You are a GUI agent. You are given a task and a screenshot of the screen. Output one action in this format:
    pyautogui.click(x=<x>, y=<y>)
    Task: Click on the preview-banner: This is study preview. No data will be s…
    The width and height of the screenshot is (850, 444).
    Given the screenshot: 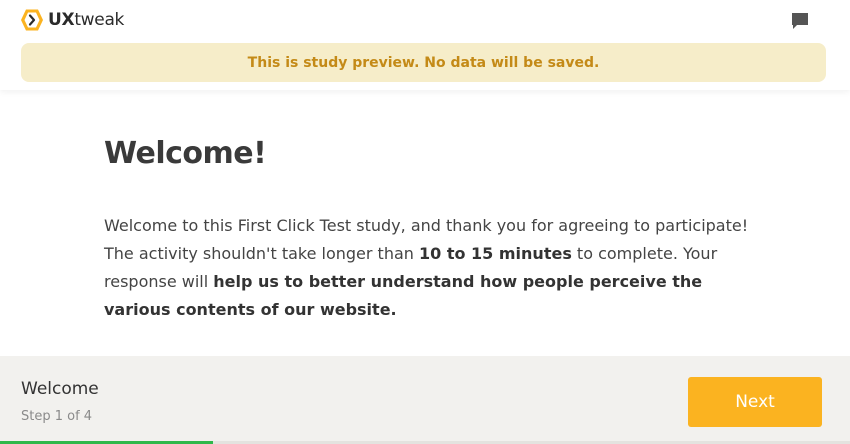 What is the action you would take?
    pyautogui.click(x=423, y=62)
    